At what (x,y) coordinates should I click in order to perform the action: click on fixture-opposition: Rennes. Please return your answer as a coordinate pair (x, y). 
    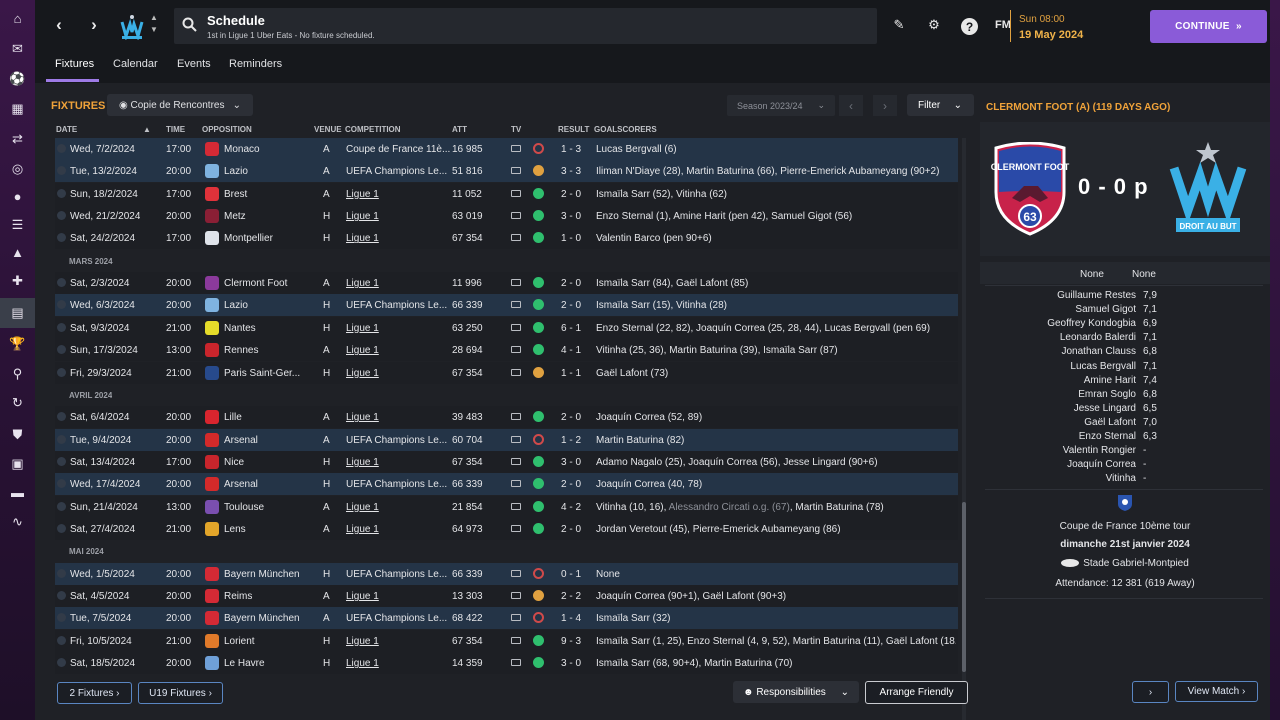
    Looking at the image, I should click on (265, 350).